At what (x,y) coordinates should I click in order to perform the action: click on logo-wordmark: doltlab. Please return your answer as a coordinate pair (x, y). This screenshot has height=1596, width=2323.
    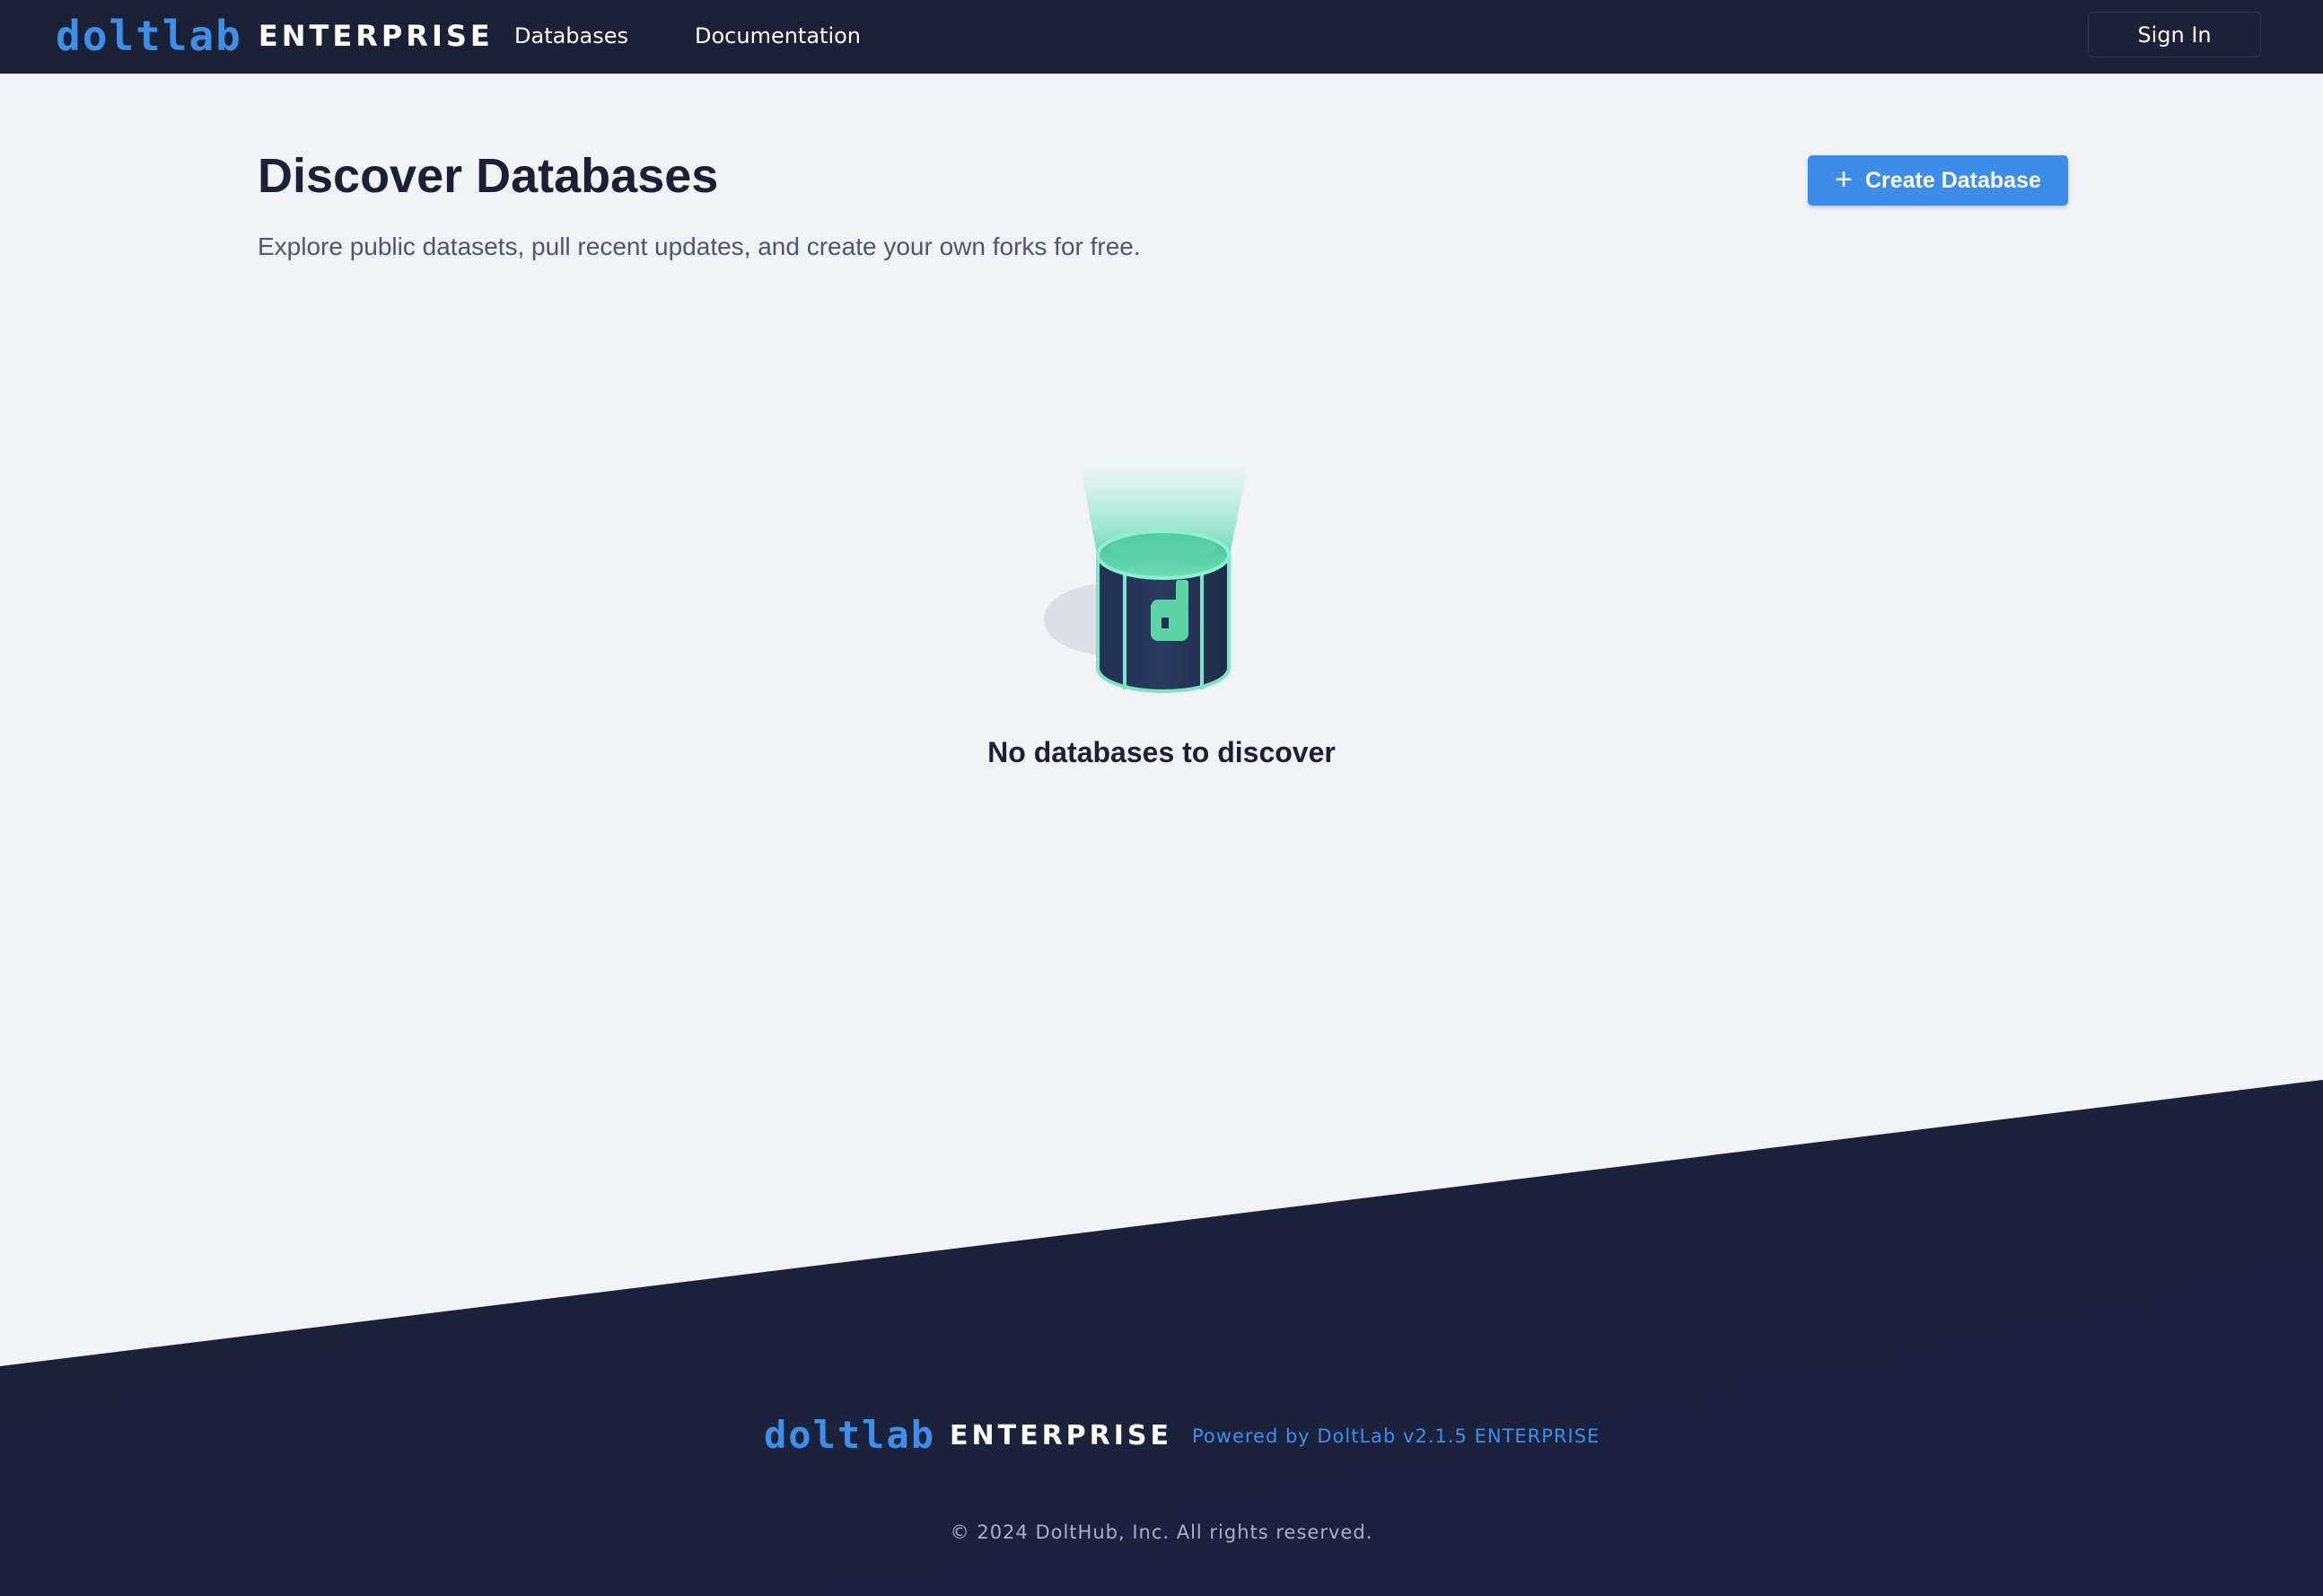
    Looking at the image, I should click on (149, 36).